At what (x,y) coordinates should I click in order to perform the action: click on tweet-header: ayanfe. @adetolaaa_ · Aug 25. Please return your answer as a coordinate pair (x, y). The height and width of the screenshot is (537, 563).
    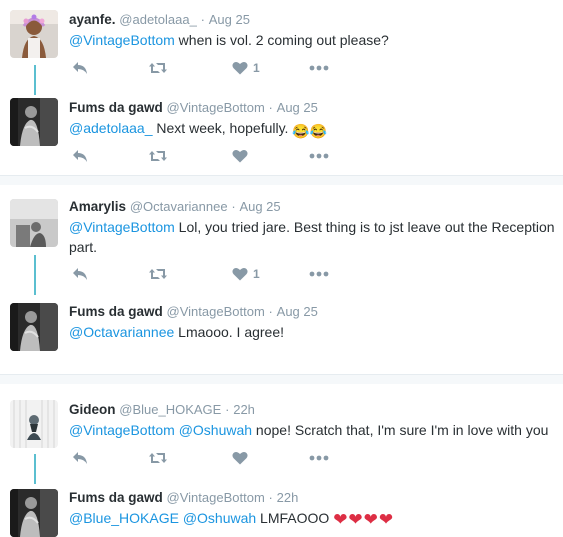
    Looking at the image, I should click on (316, 20).